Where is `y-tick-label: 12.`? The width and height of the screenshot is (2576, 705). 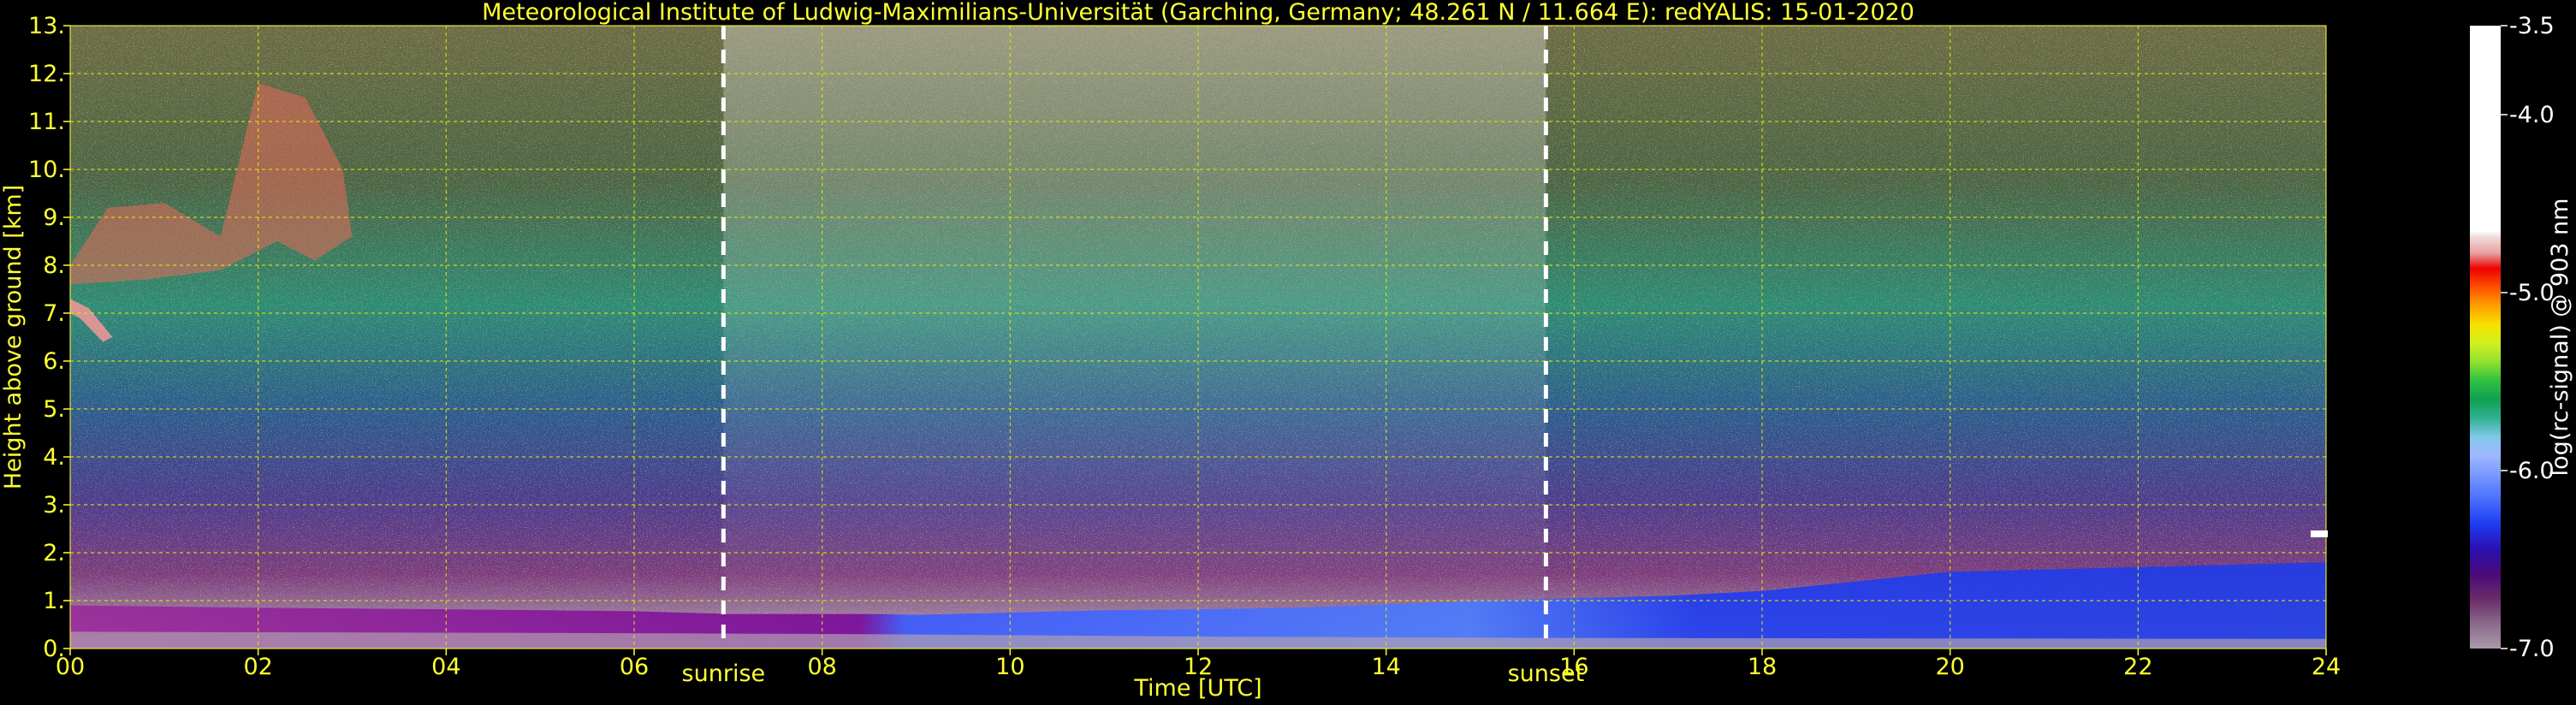 y-tick-label: 12. is located at coordinates (46, 74).